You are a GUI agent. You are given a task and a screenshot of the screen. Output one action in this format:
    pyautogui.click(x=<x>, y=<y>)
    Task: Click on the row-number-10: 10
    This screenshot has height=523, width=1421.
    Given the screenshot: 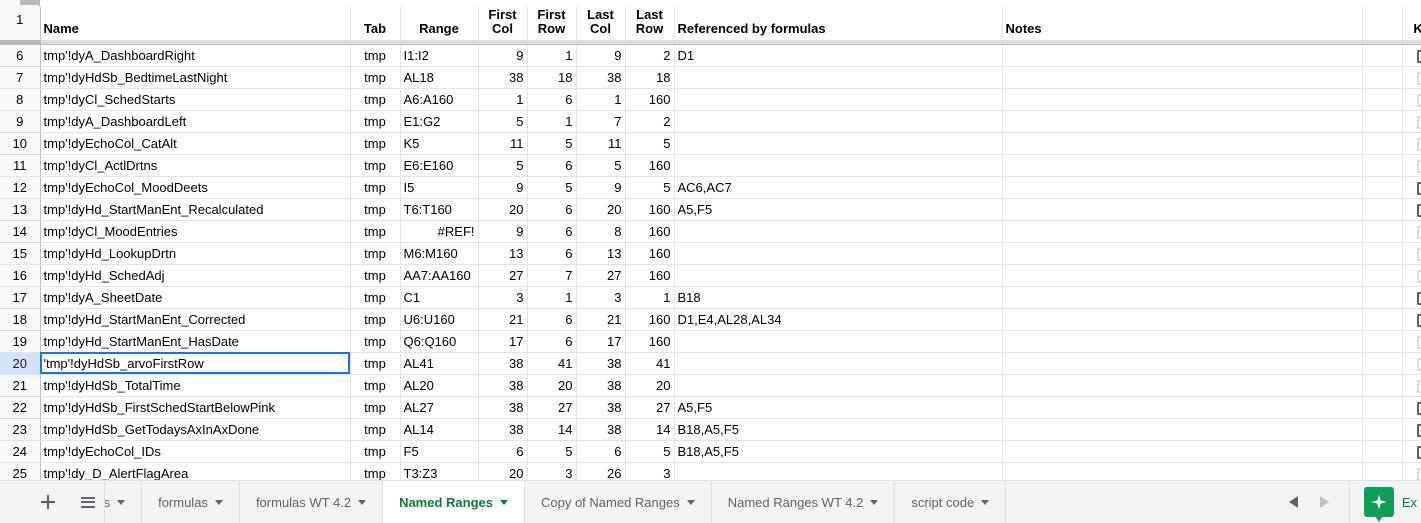 What is the action you would take?
    pyautogui.click(x=20, y=143)
    